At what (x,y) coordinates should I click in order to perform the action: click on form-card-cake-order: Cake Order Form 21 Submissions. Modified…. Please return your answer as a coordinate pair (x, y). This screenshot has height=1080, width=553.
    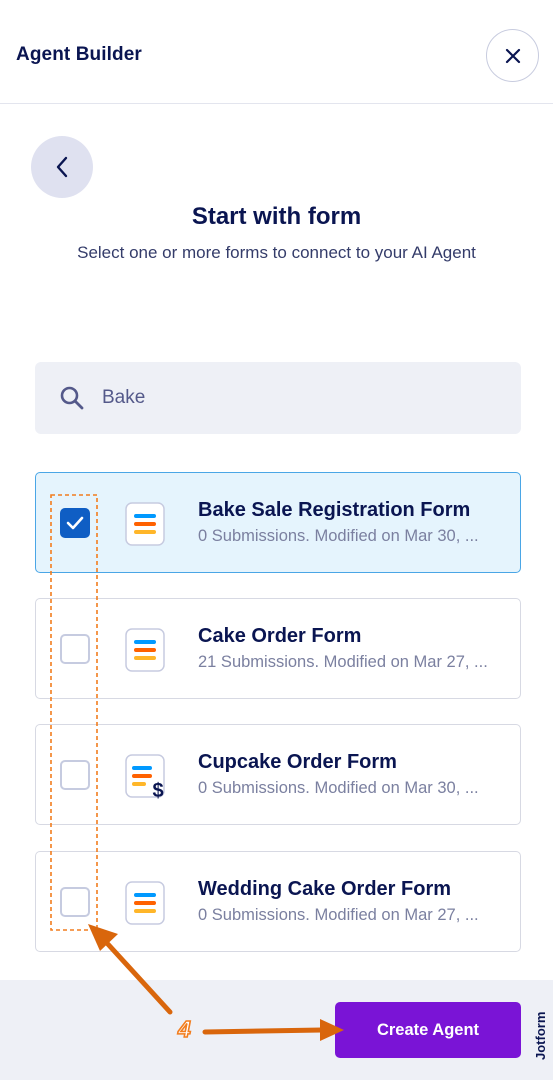
    Looking at the image, I should click on (278, 648).